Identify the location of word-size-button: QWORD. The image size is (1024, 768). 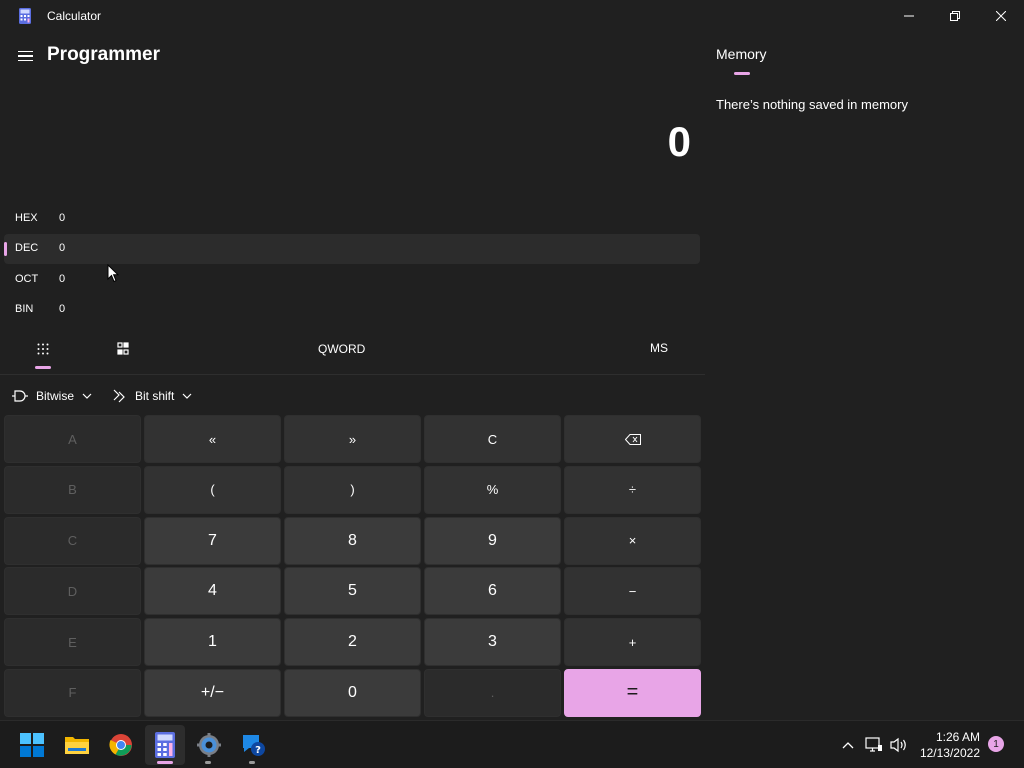
(341, 349).